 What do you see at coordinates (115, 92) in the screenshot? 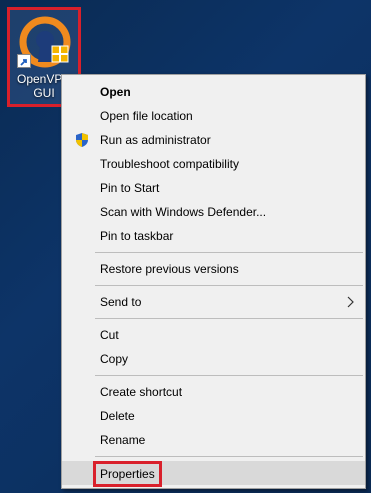
I see `menu-item-label: Open` at bounding box center [115, 92].